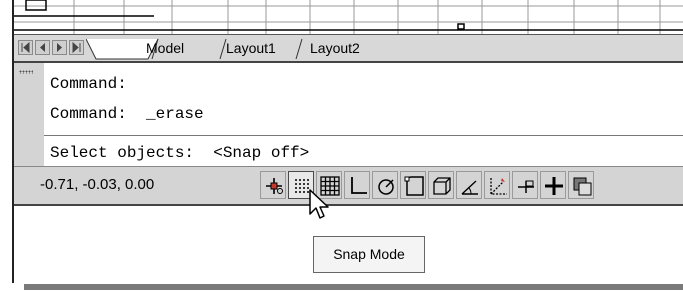 The image size is (683, 293). Describe the element at coordinates (165, 48) in the screenshot. I see `tab-model: Model` at that location.